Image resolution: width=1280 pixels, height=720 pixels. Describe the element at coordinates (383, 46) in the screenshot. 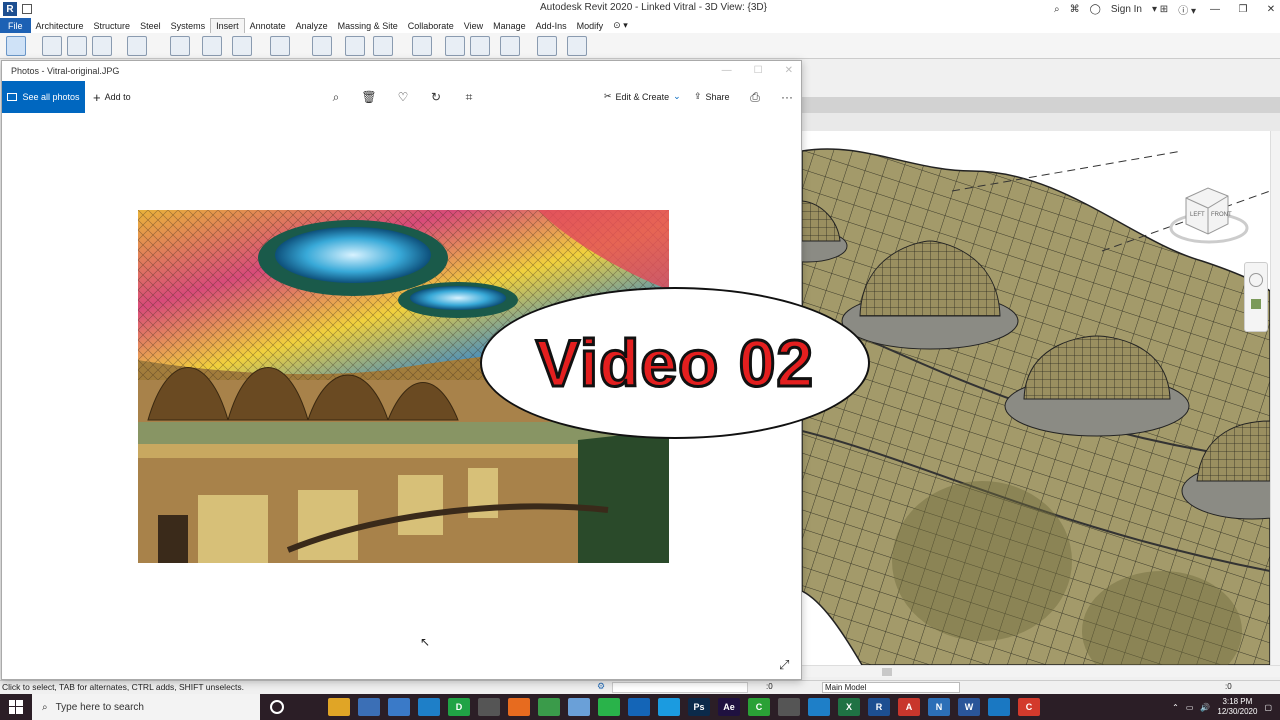

I see `import-gbxml-button` at that location.